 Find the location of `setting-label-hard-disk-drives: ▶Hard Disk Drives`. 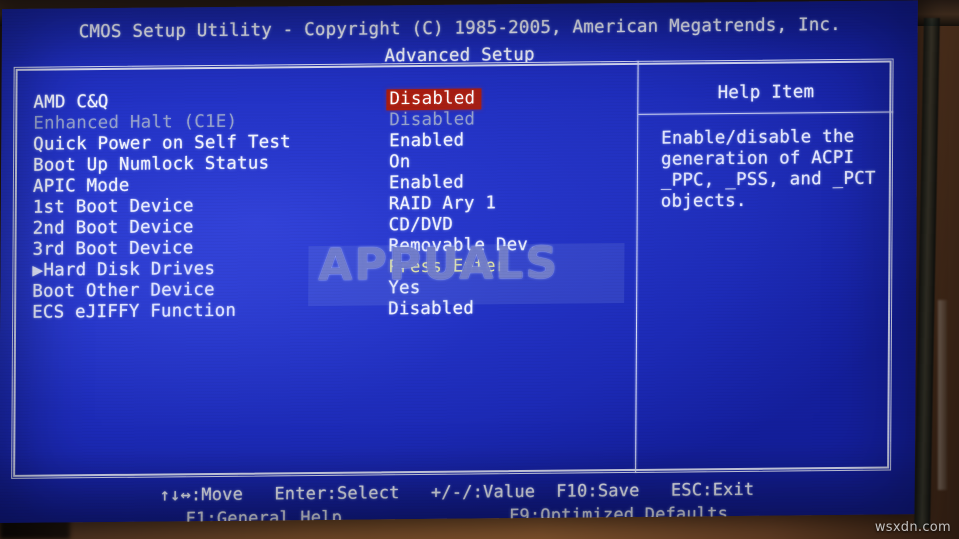

setting-label-hard-disk-drives: ▶Hard Disk Drives is located at coordinates (161, 269).